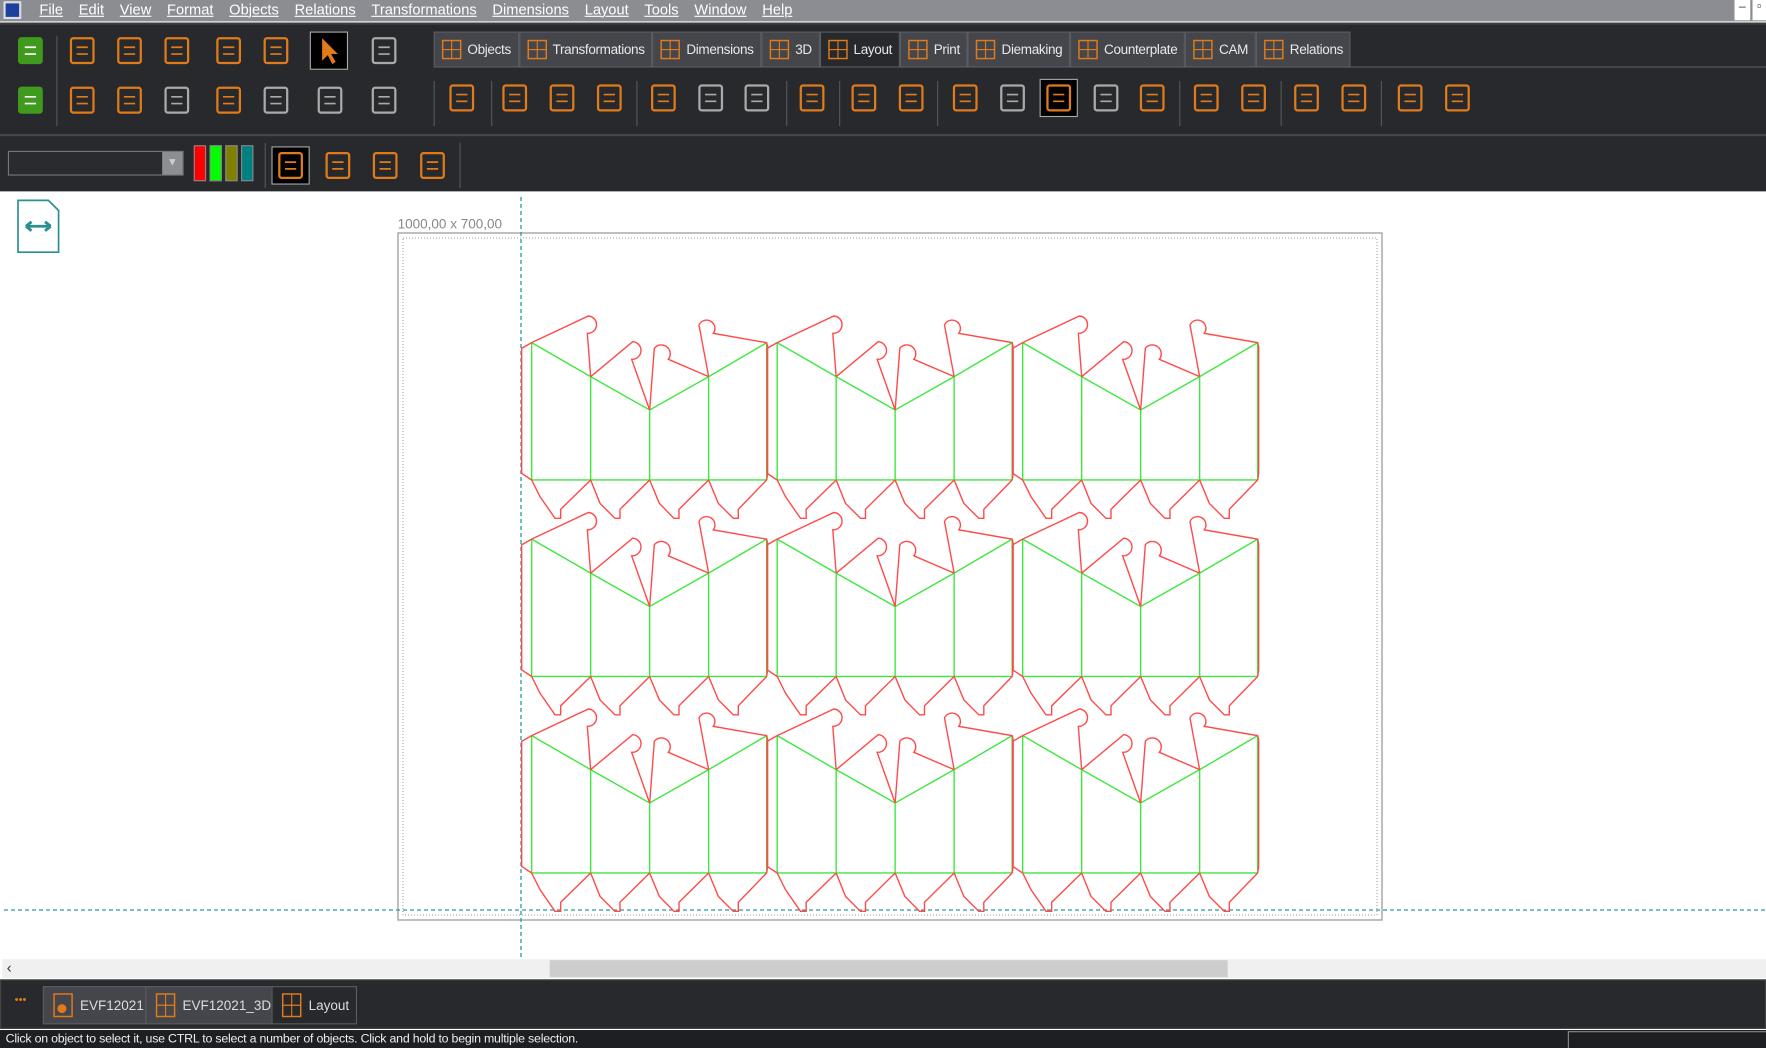 The width and height of the screenshot is (1766, 1048). Describe the element at coordinates (9, 967) in the screenshot. I see `scroll-left-icon: ‹` at that location.